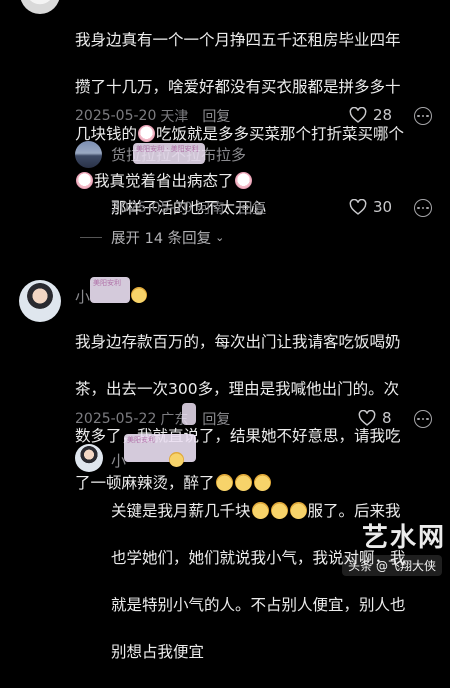  Describe the element at coordinates (370, 115) in the screenshot. I see `like-button: 28` at that location.